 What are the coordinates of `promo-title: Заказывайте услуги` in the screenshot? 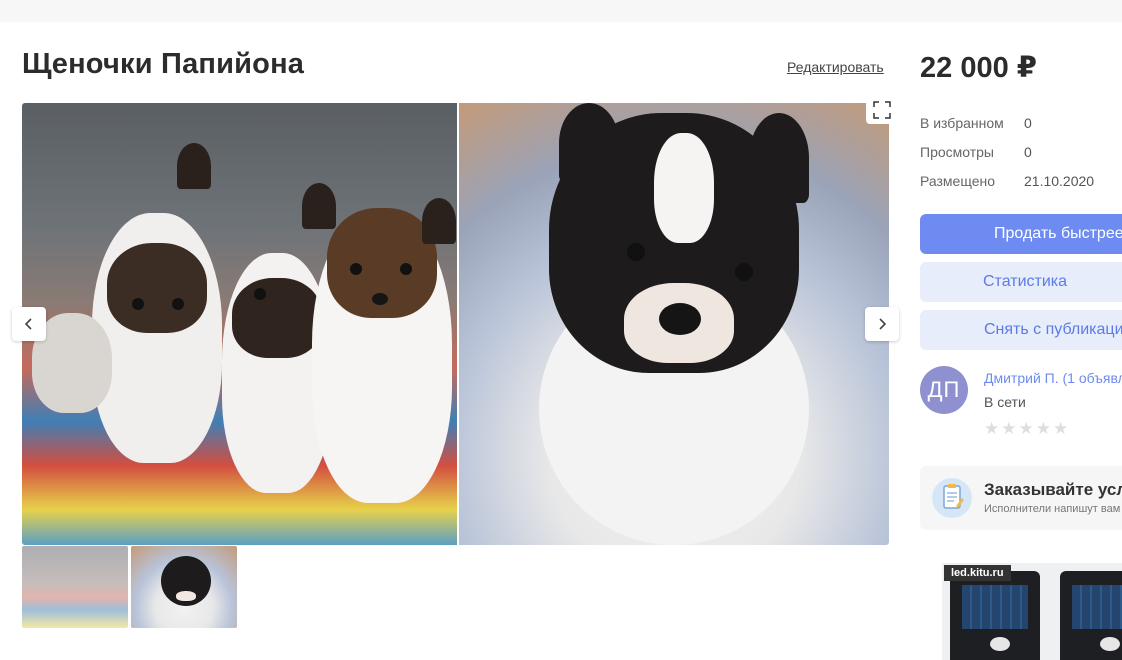 It's located at (1053, 489).